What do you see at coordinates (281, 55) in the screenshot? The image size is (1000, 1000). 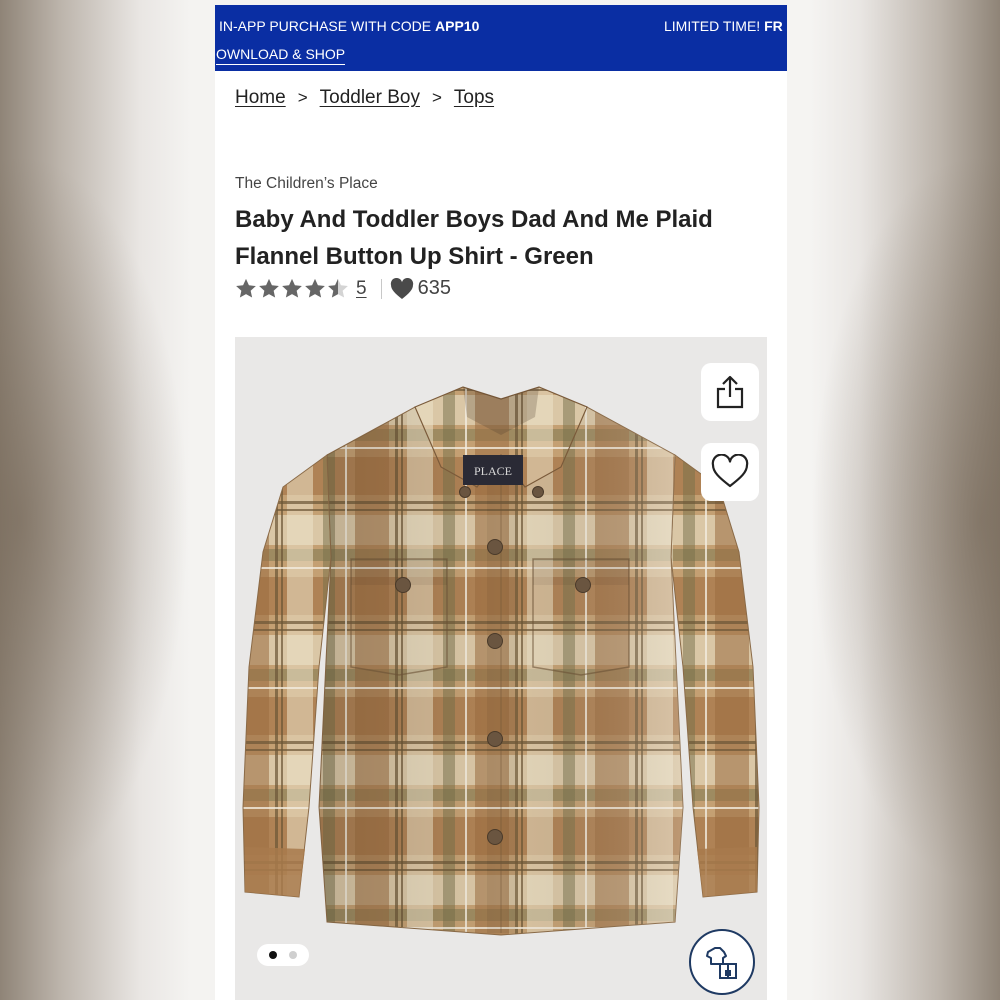 I see `download-shop-link: OWNLOAD & SHOP` at bounding box center [281, 55].